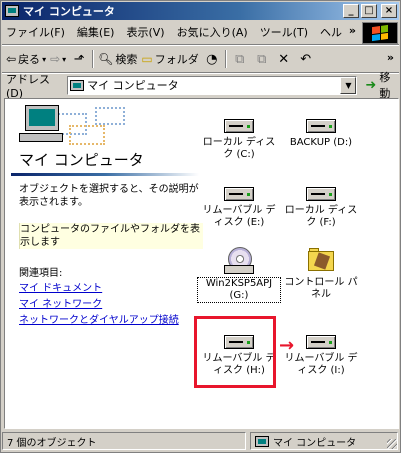 Image resolution: width=401 pixels, height=453 pixels. I want to click on search-button: 🔍︎ 検索, so click(117, 59).